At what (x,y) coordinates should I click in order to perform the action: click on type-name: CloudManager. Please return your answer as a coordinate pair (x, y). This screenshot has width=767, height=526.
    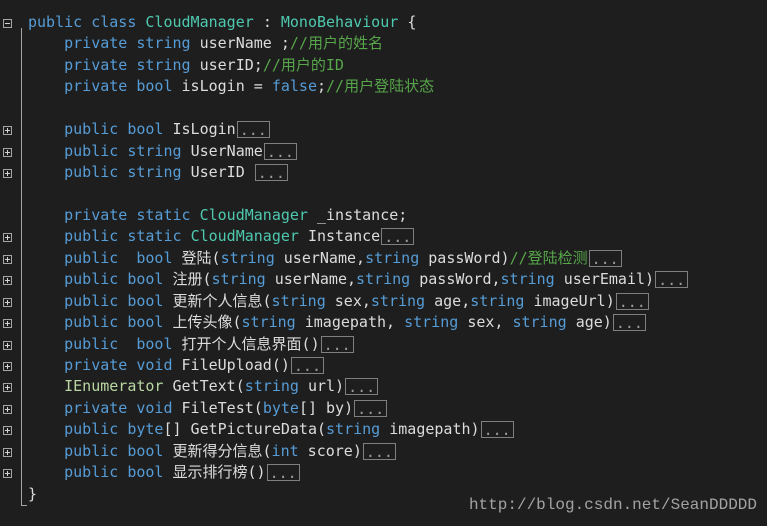
    Looking at the image, I should click on (244, 236).